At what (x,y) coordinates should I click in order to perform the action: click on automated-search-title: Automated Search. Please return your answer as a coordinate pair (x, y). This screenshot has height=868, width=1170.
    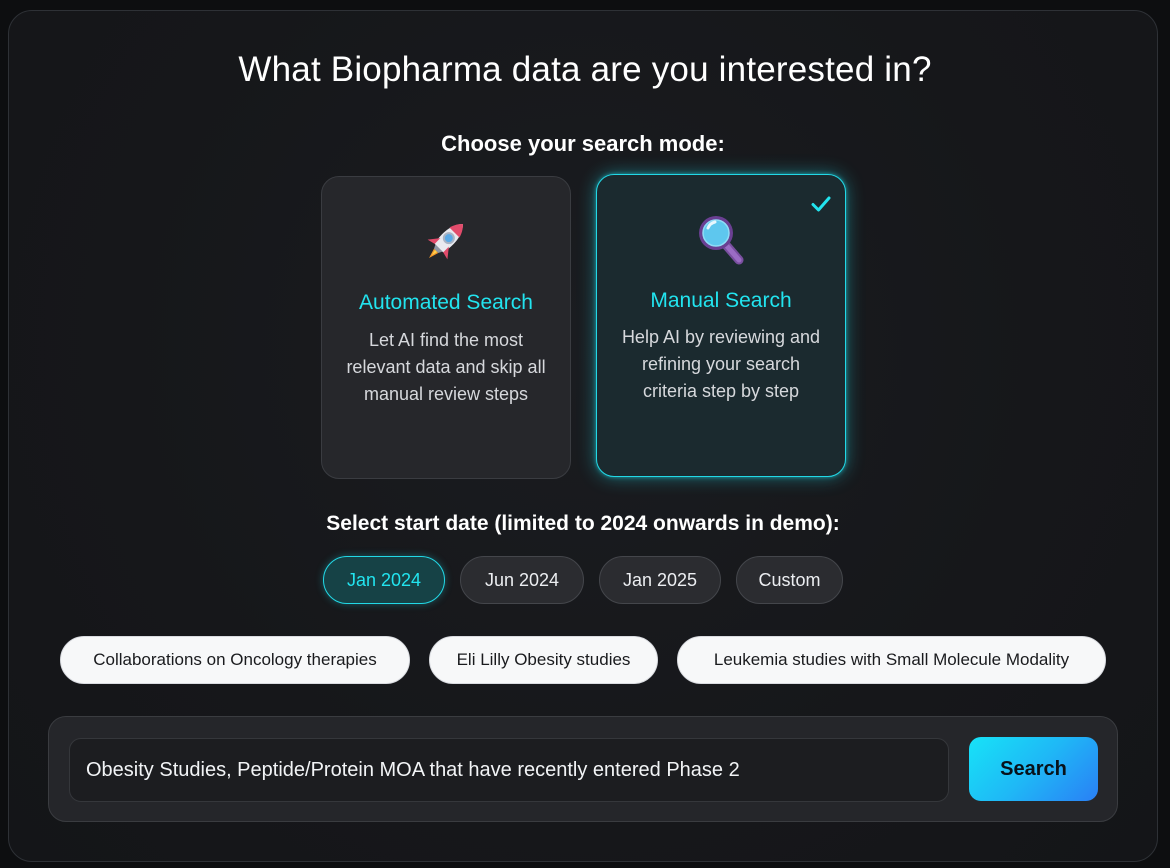
    Looking at the image, I should click on (446, 302).